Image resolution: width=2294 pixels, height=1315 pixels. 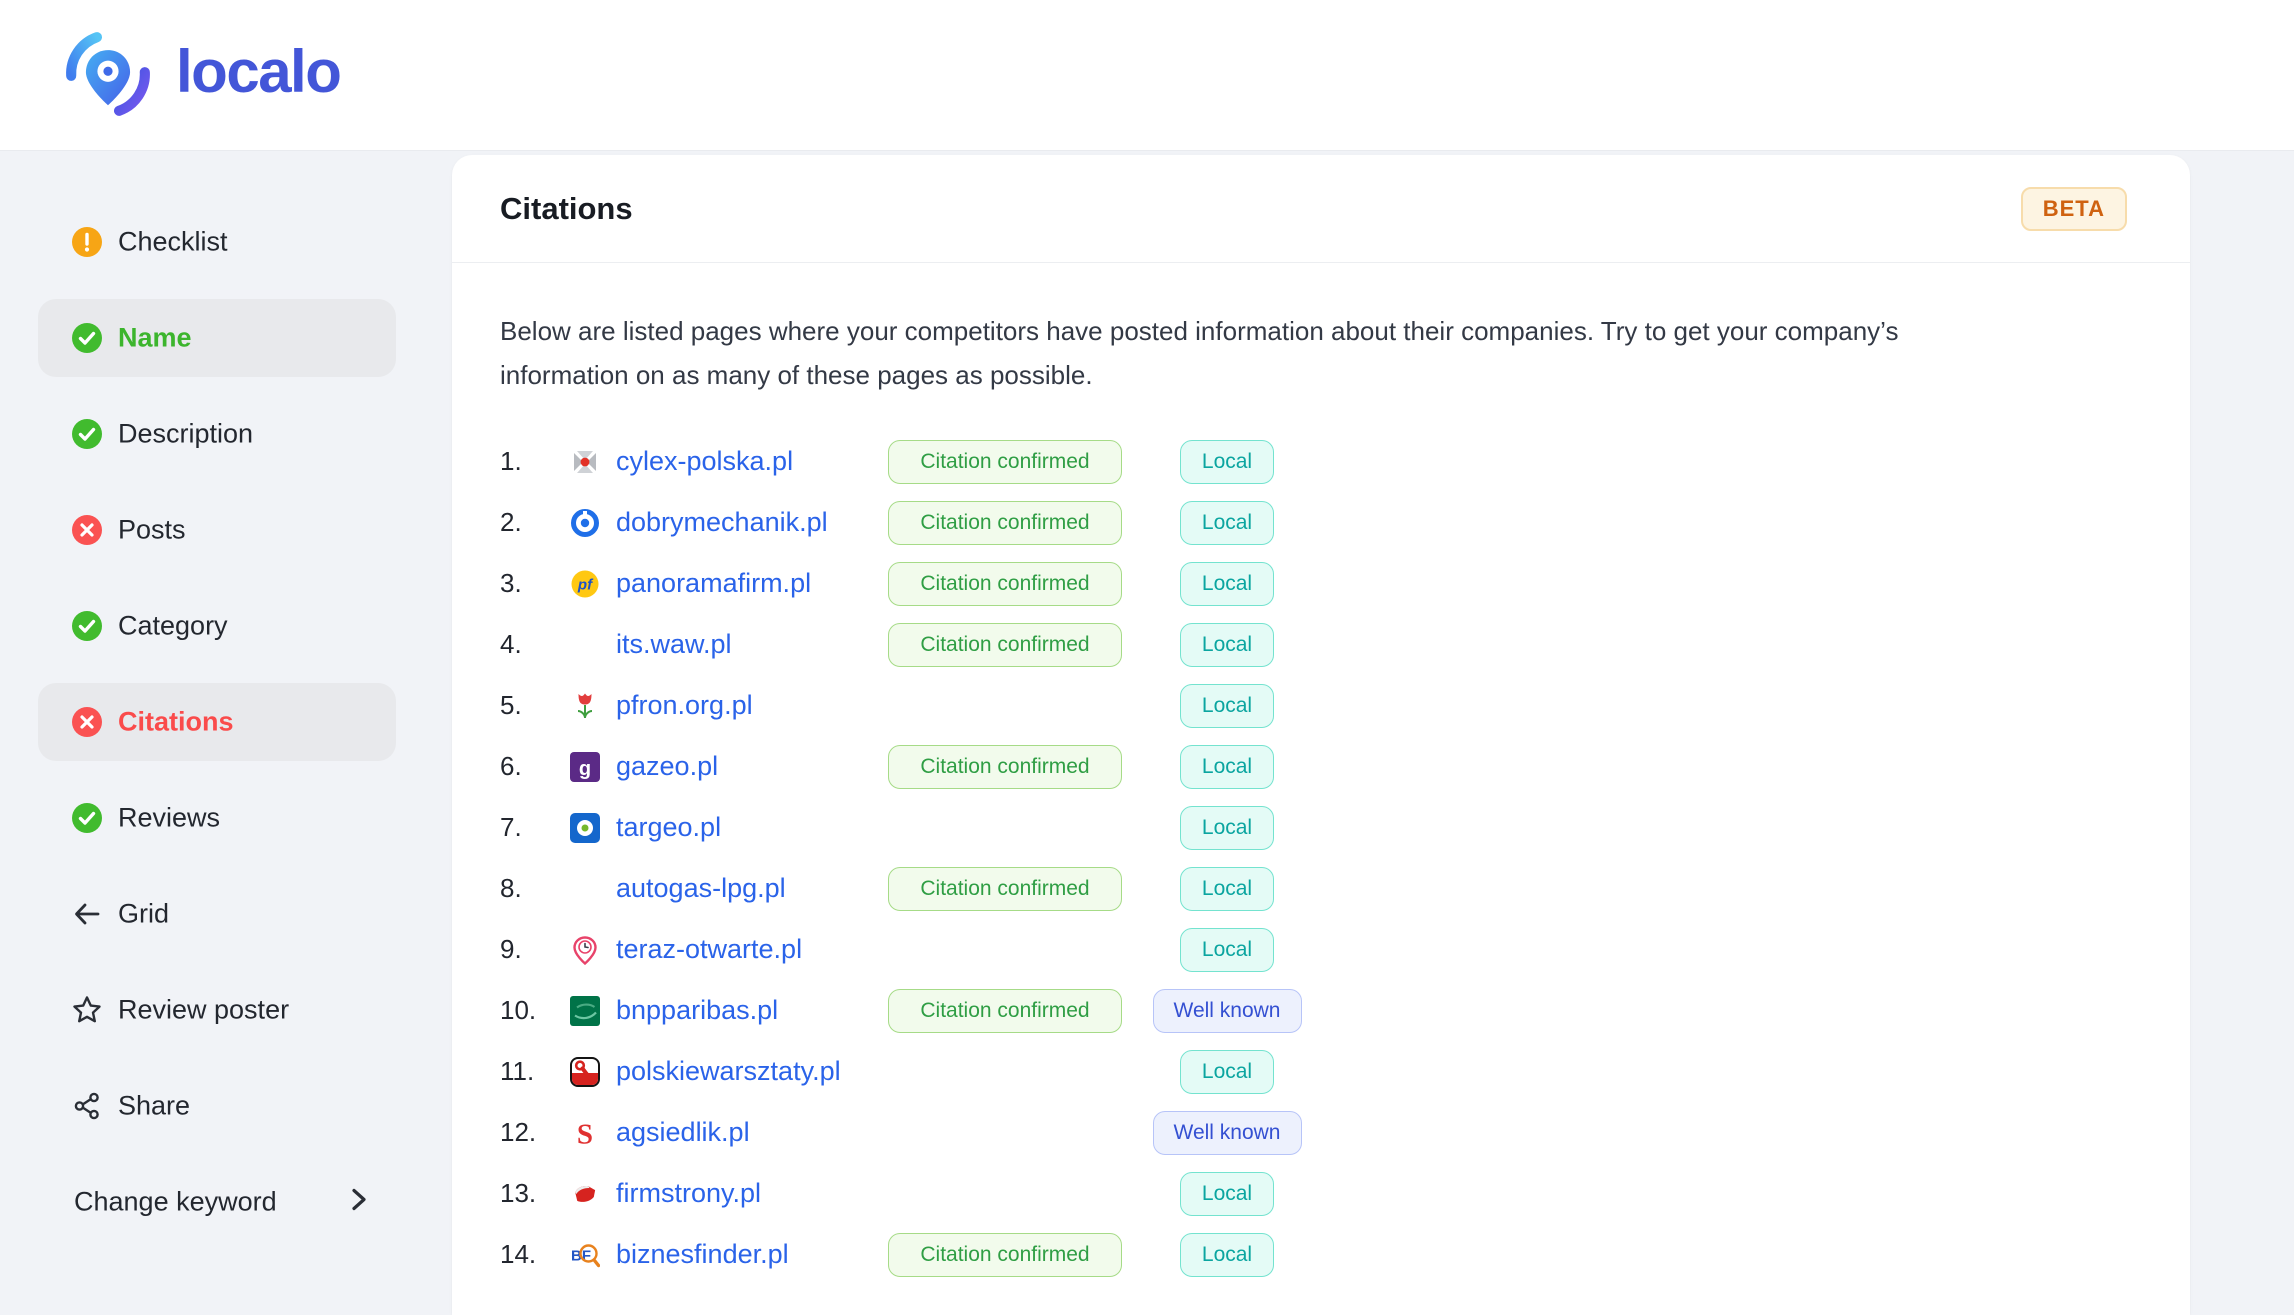 I want to click on sidebar-item-description: Description, so click(x=226, y=434).